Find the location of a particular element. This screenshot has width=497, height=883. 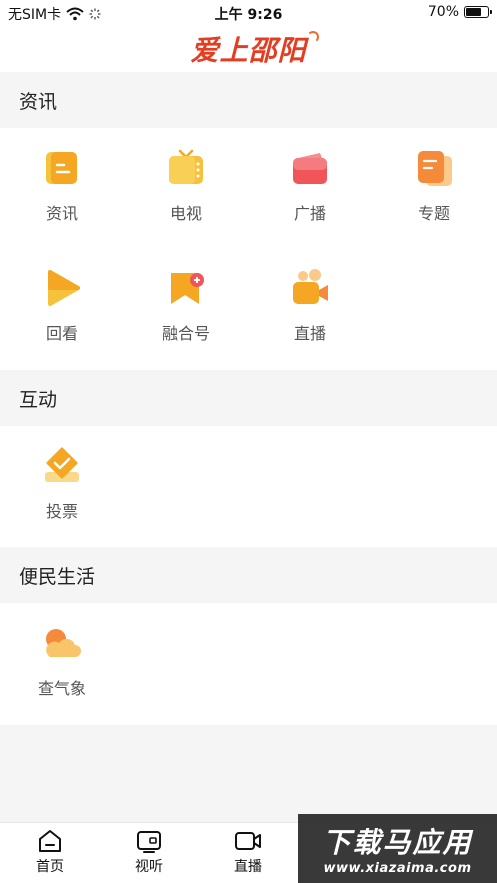

tab-live: 直播 is located at coordinates (248, 852).